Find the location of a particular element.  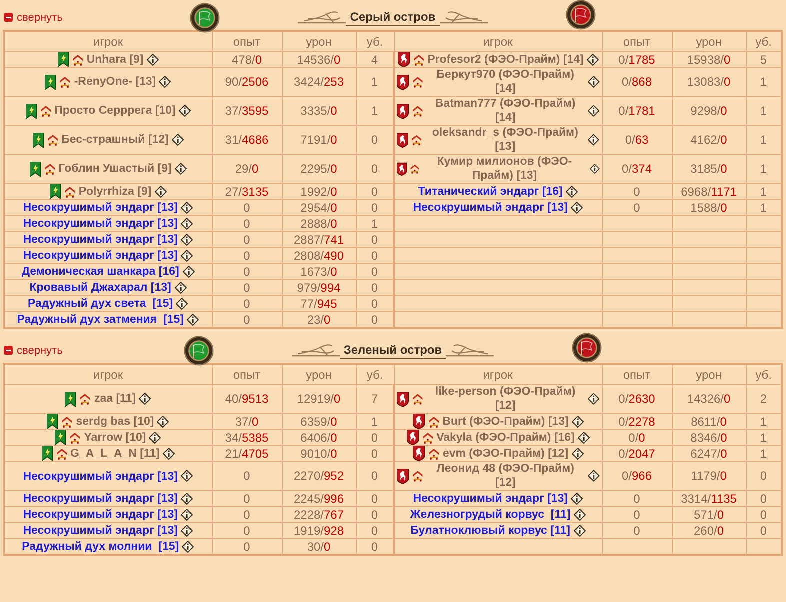

damage-value: 2228/767 is located at coordinates (319, 514).